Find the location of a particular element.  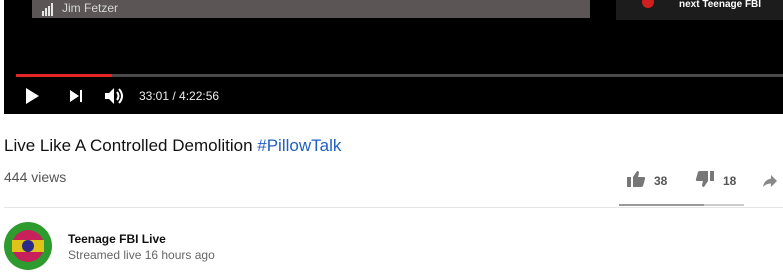

channel-name: Teenage FBI Live is located at coordinates (117, 239).